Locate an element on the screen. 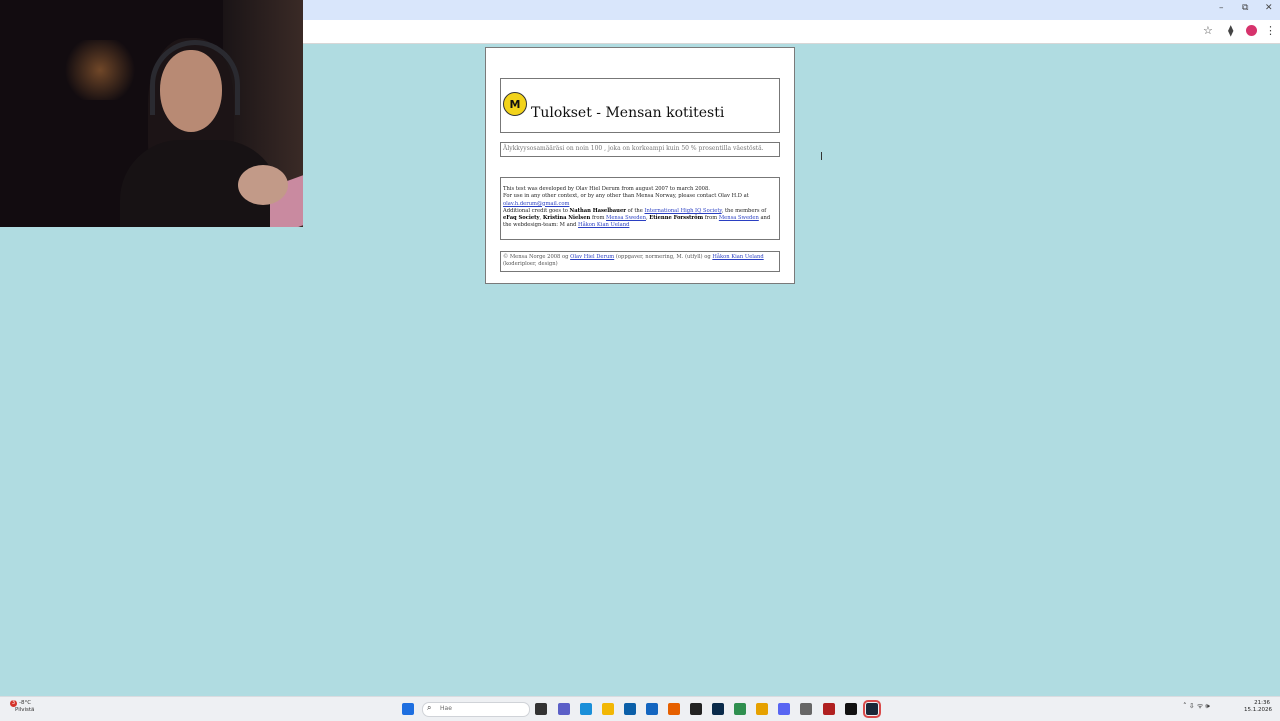 The height and width of the screenshot is (721, 1280). credit-name: Etienne Forsström is located at coordinates (676, 218).